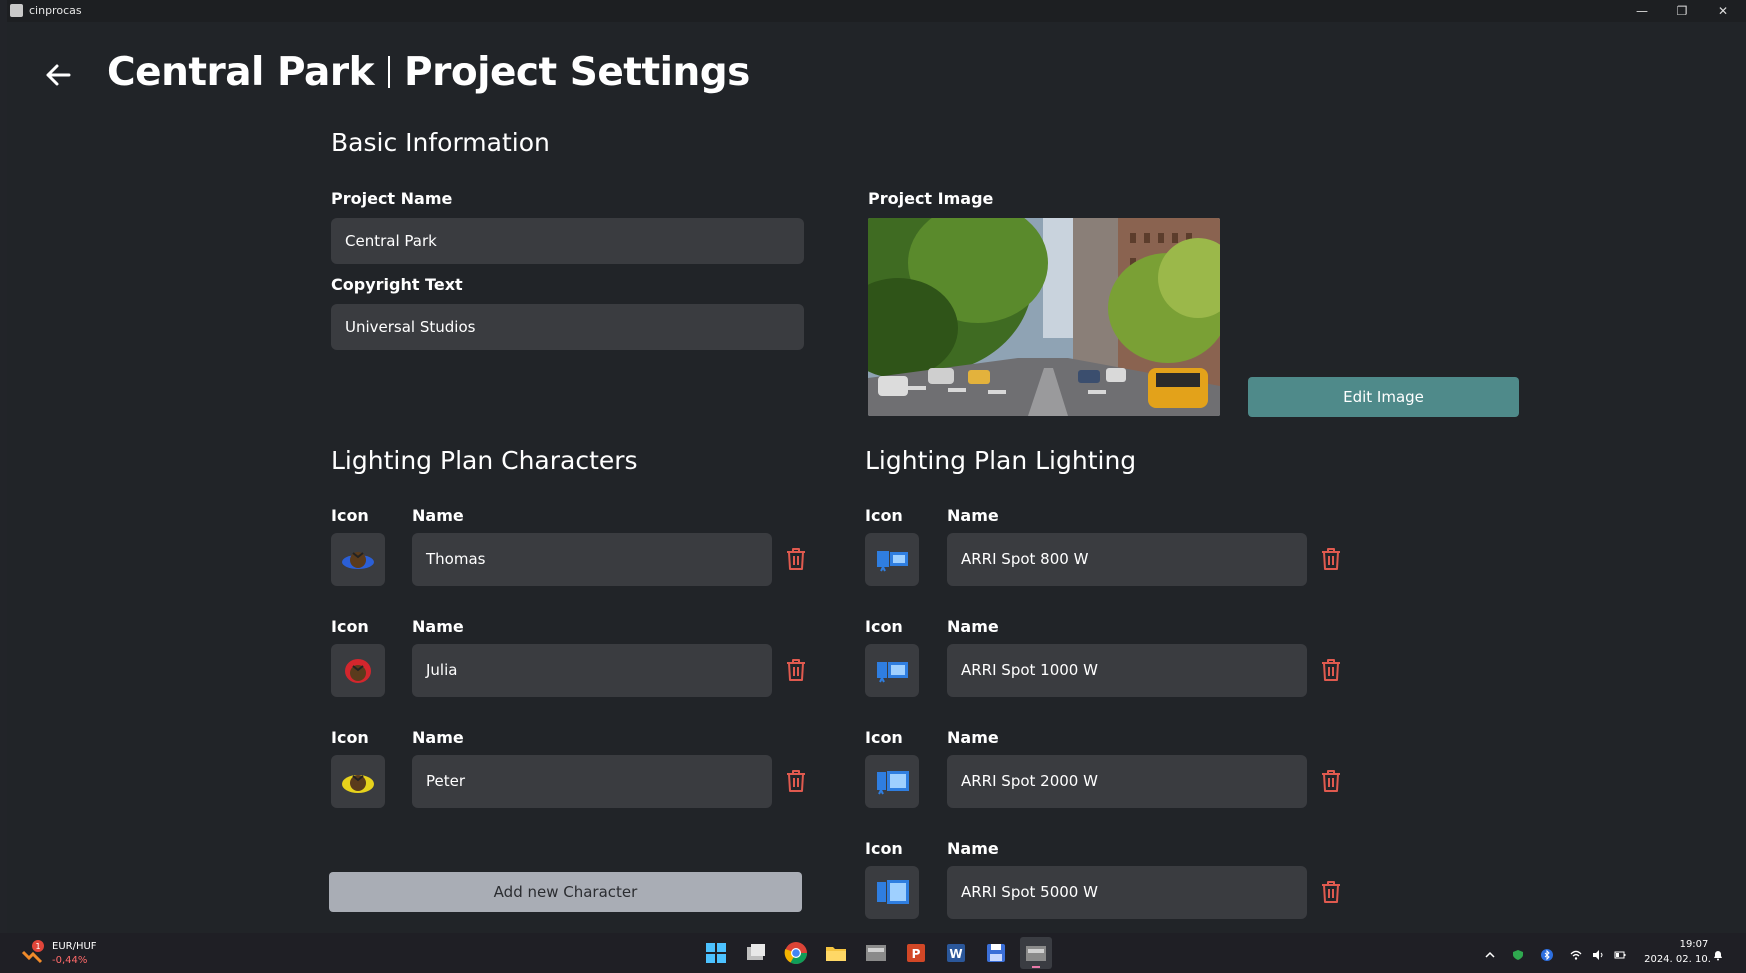 This screenshot has height=973, width=1746. I want to click on light-name-field: ARRI Spot 800 W, so click(1127, 559).